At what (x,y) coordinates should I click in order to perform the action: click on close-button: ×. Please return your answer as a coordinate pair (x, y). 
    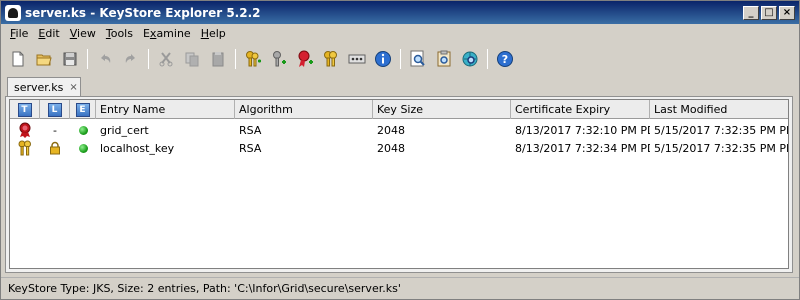
    Looking at the image, I should click on (787, 12).